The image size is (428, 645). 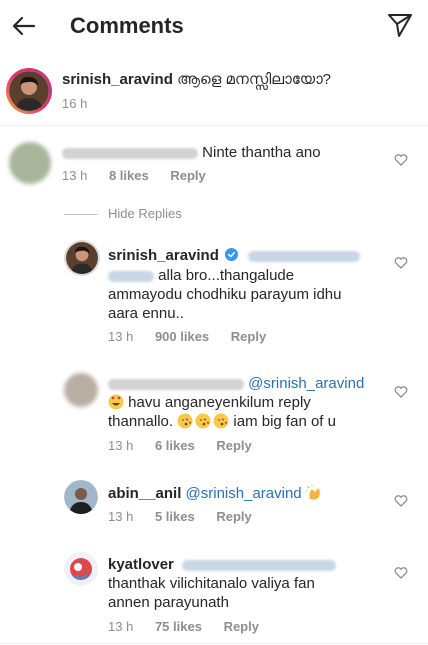 I want to click on reply-text-3: aara ennu.., so click(x=146, y=313).